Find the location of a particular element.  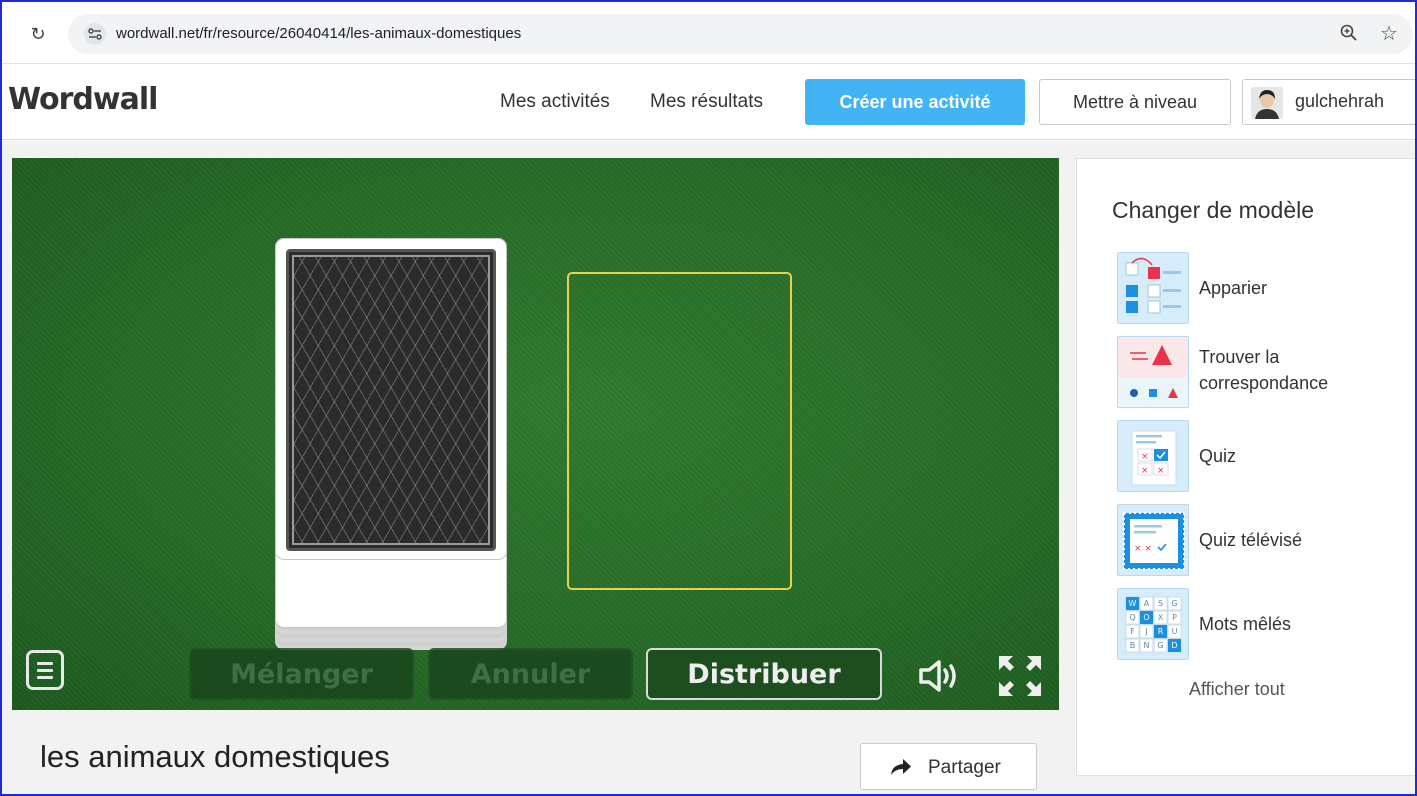

sound-icon is located at coordinates (941, 678).